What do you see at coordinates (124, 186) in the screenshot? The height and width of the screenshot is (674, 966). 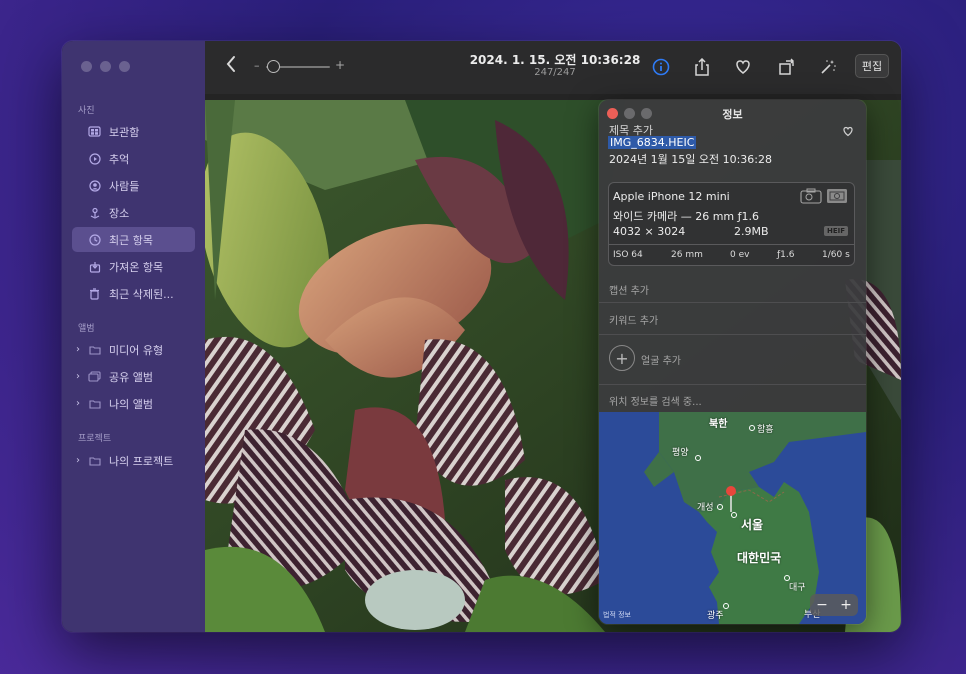 I see `sidebar-item-label: 사람들` at bounding box center [124, 186].